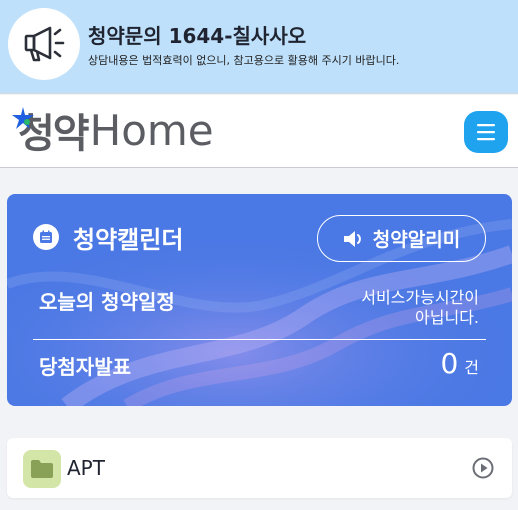 The width and height of the screenshot is (518, 510). What do you see at coordinates (44, 44) in the screenshot?
I see `megaphone-icon` at bounding box center [44, 44].